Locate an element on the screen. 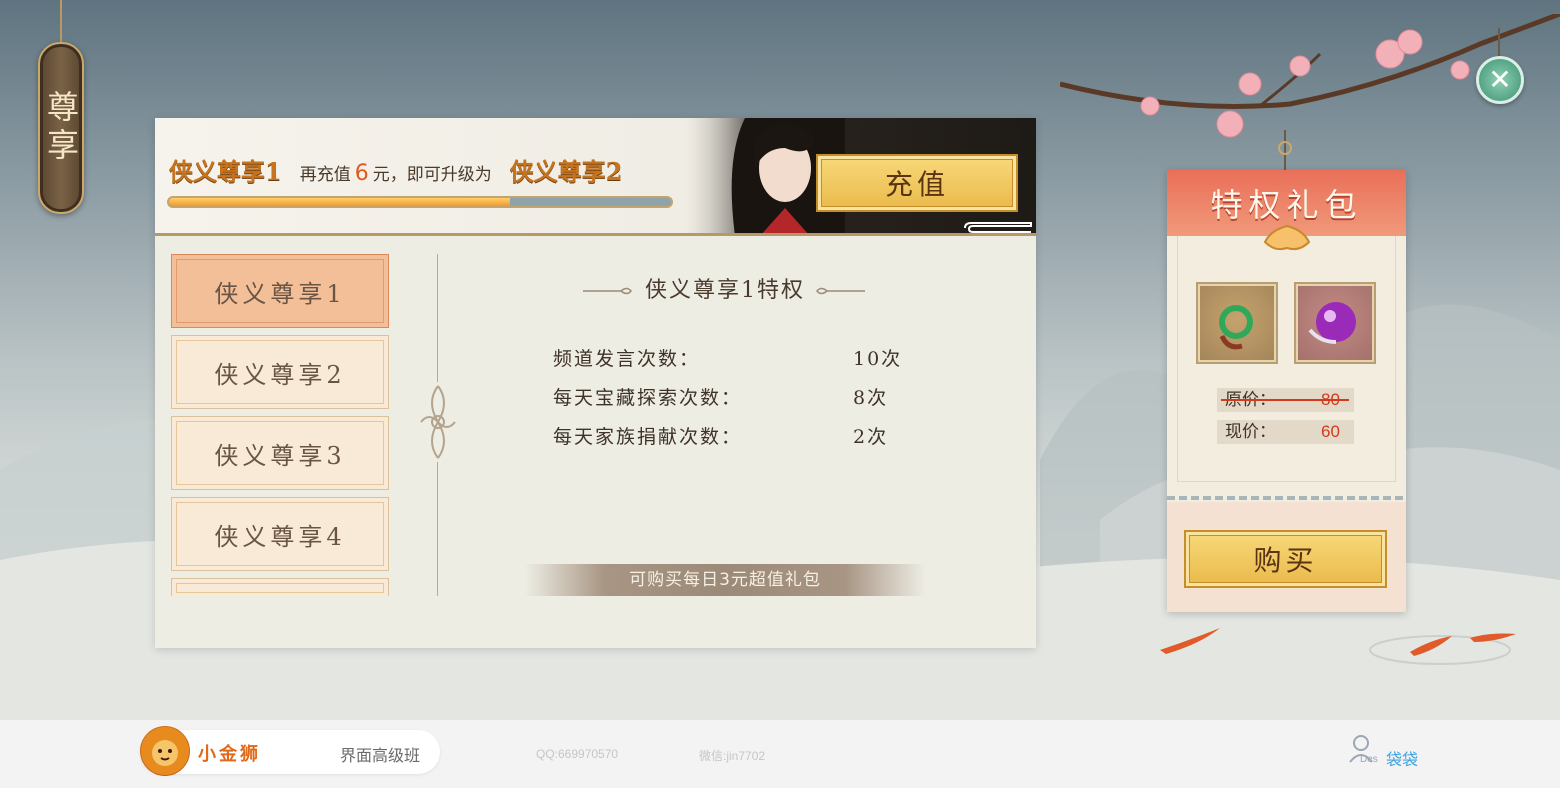 This screenshot has width=1560, height=788. perk-row: 每天宝藏探索次数： 8次 is located at coordinates (733, 397).